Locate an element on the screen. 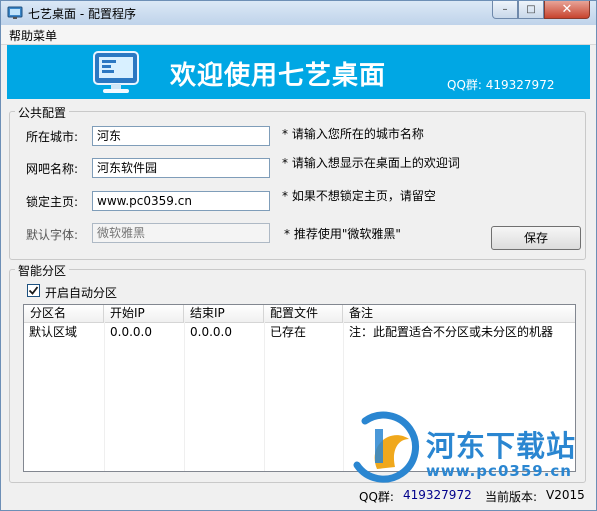  status-qq-label: QQ群: is located at coordinates (376, 497).